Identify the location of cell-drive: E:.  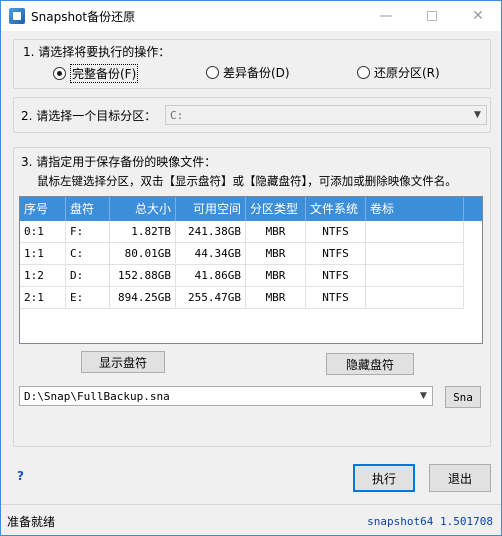
(88, 298).